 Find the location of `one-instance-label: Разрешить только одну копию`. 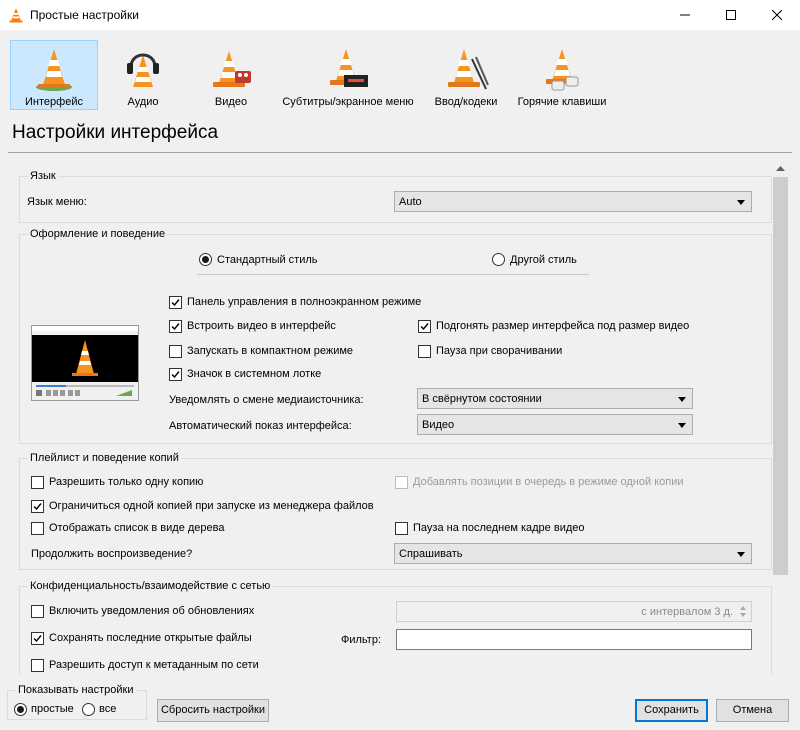

one-instance-label: Разрешить только одну копию is located at coordinates (126, 482).